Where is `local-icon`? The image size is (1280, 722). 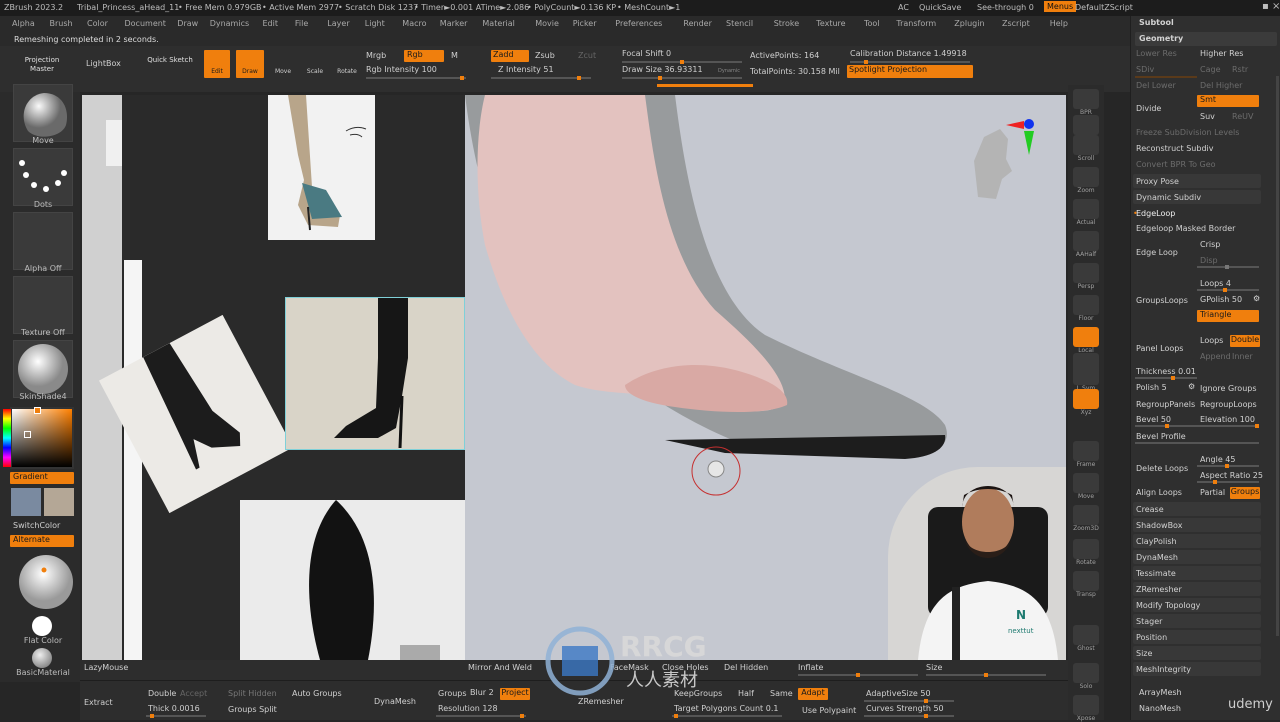 local-icon is located at coordinates (1086, 337).